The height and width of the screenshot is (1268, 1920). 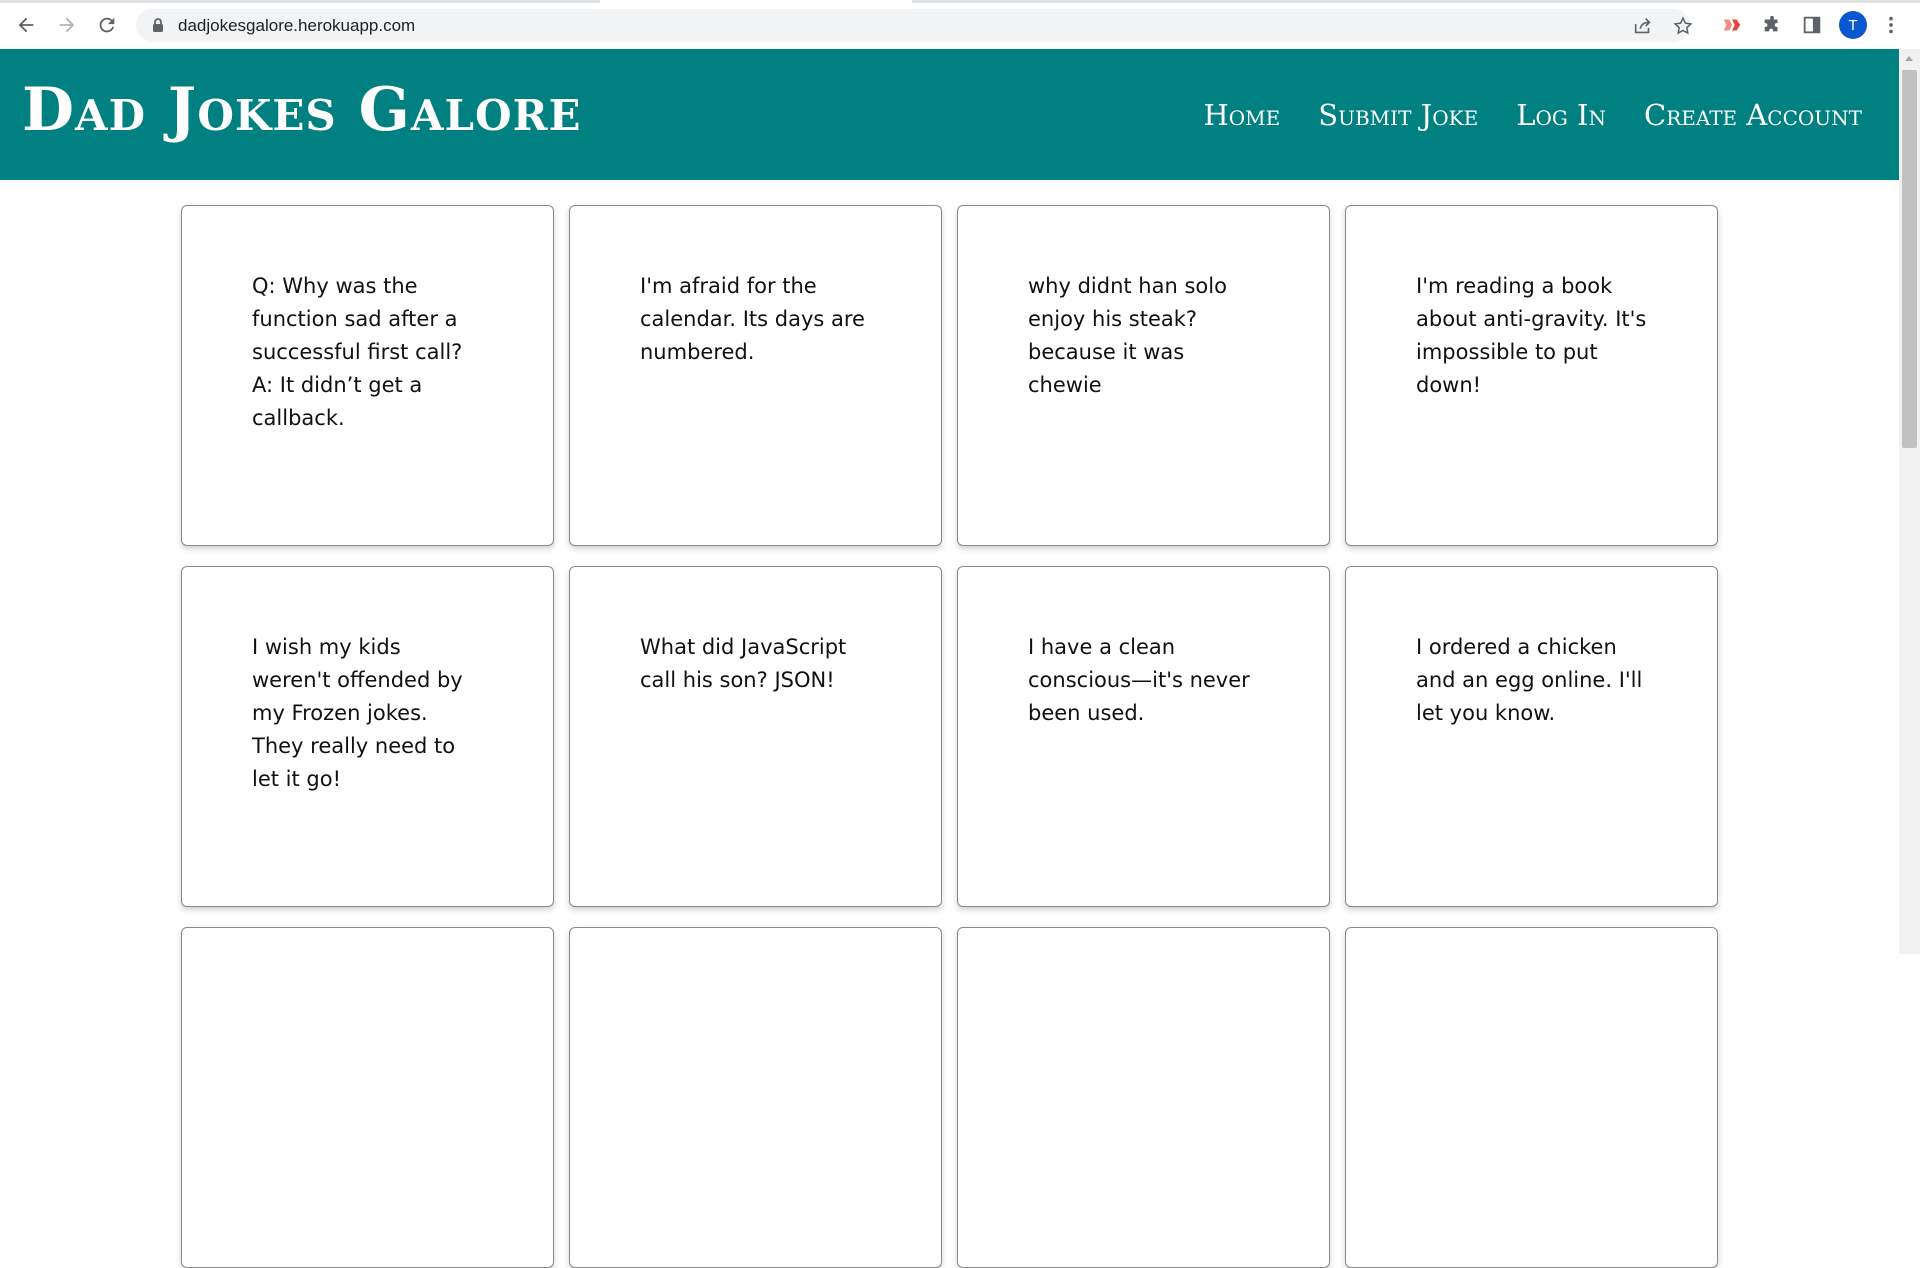 I want to click on star-icon, so click(x=1683, y=25).